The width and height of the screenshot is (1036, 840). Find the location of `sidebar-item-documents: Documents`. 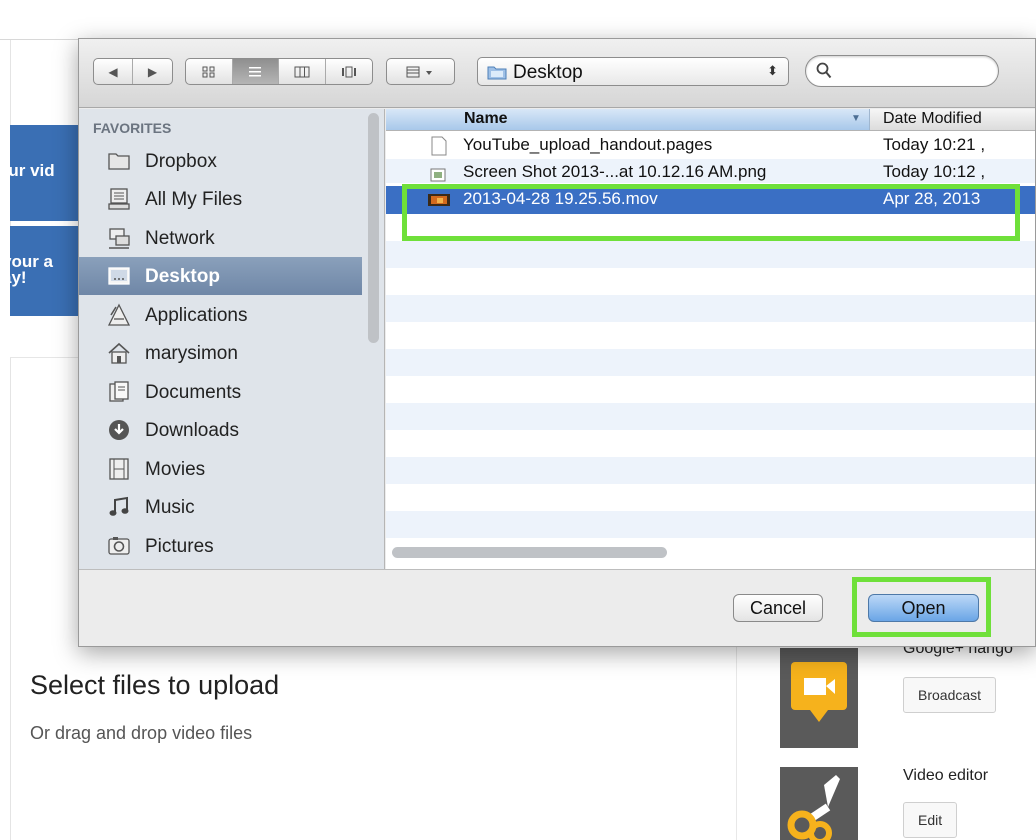

sidebar-item-documents: Documents is located at coordinates (220, 392).